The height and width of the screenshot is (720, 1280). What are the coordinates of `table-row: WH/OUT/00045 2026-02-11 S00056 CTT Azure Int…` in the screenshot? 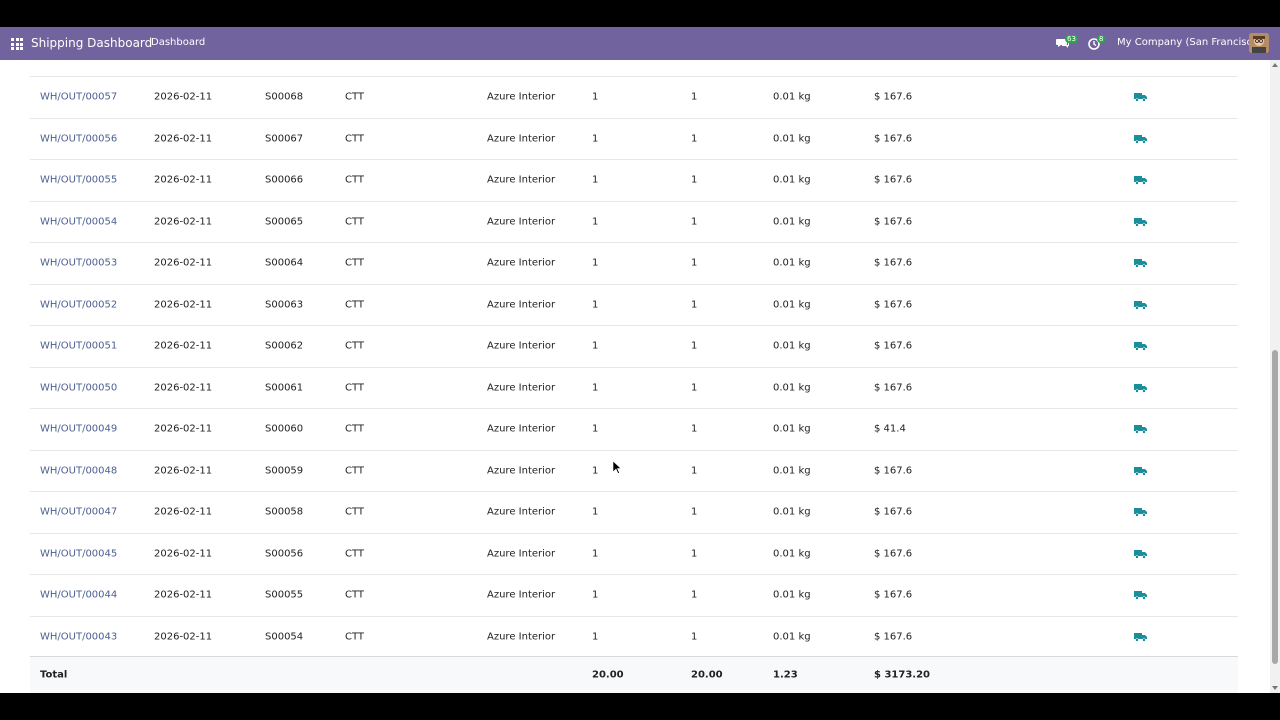 It's located at (634, 554).